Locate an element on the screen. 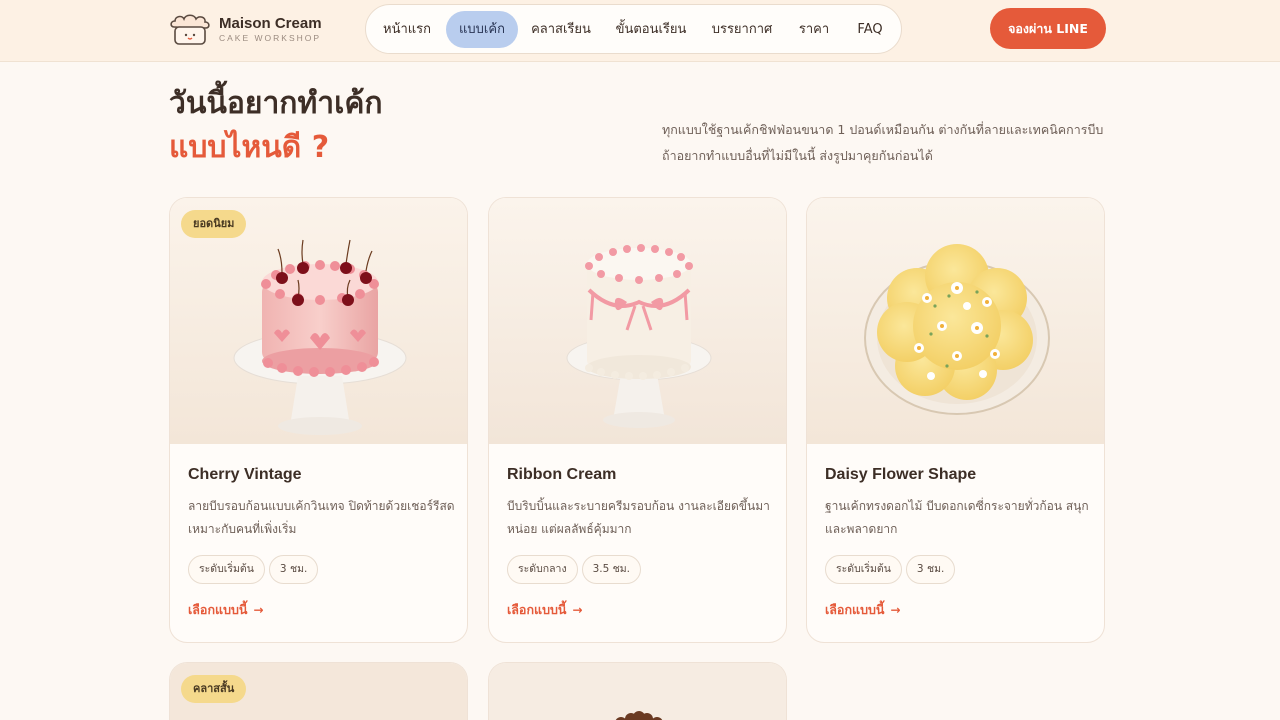  popular-badge: ยอดนิยม is located at coordinates (214, 224).